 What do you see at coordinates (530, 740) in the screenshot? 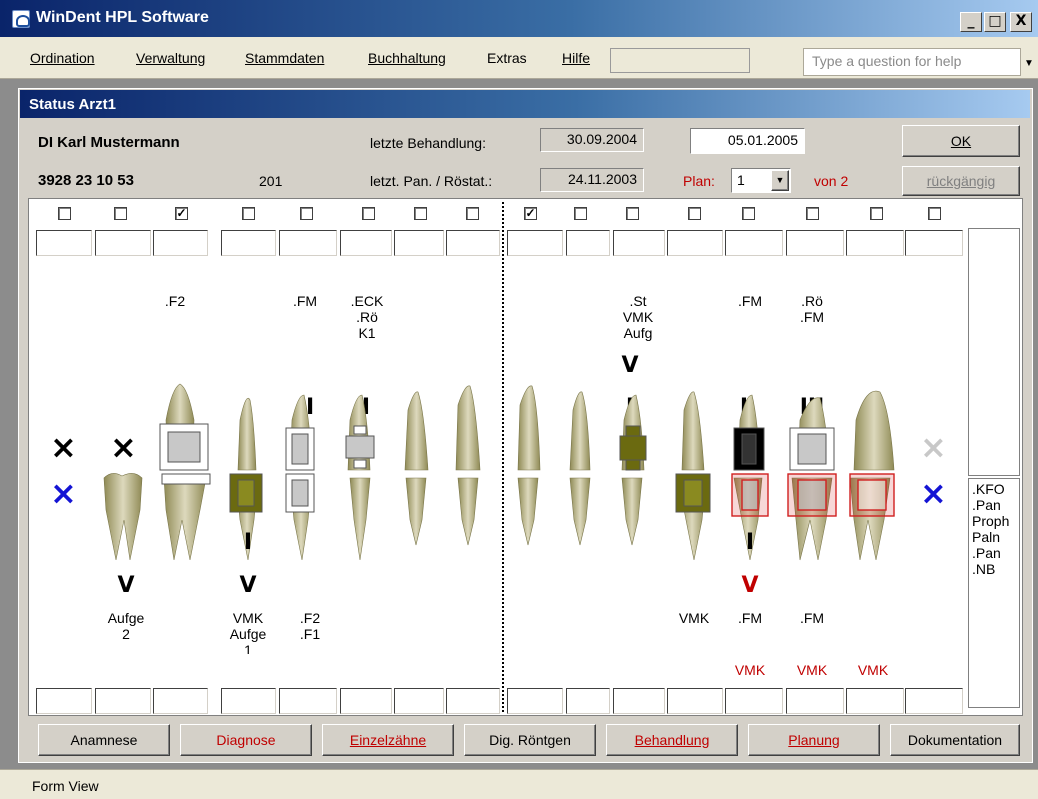
I see `tab-dig-roentgen: Dig. Röntgen` at bounding box center [530, 740].